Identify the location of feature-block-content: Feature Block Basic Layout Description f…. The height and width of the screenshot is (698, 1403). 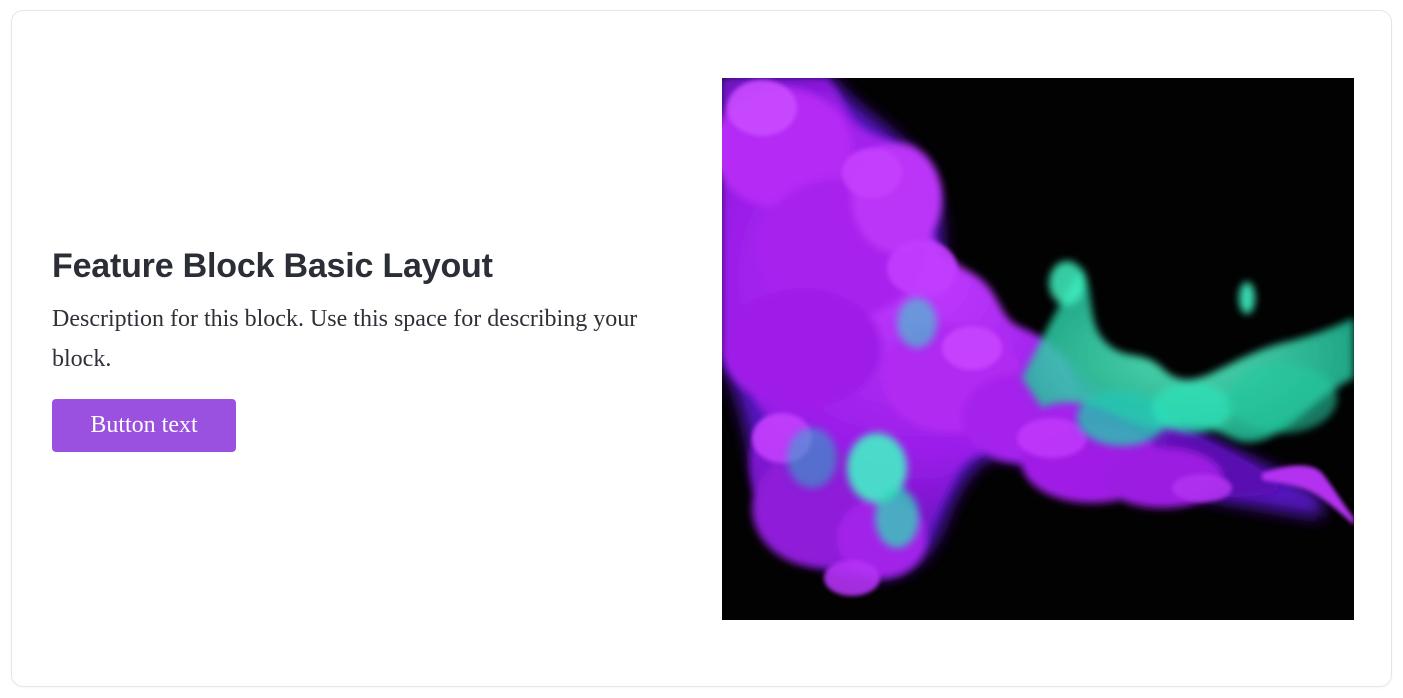
(372, 348).